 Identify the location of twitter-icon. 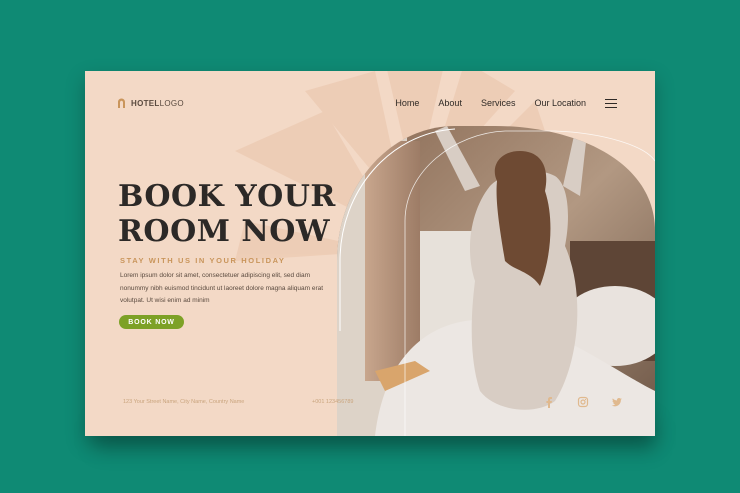
(617, 401).